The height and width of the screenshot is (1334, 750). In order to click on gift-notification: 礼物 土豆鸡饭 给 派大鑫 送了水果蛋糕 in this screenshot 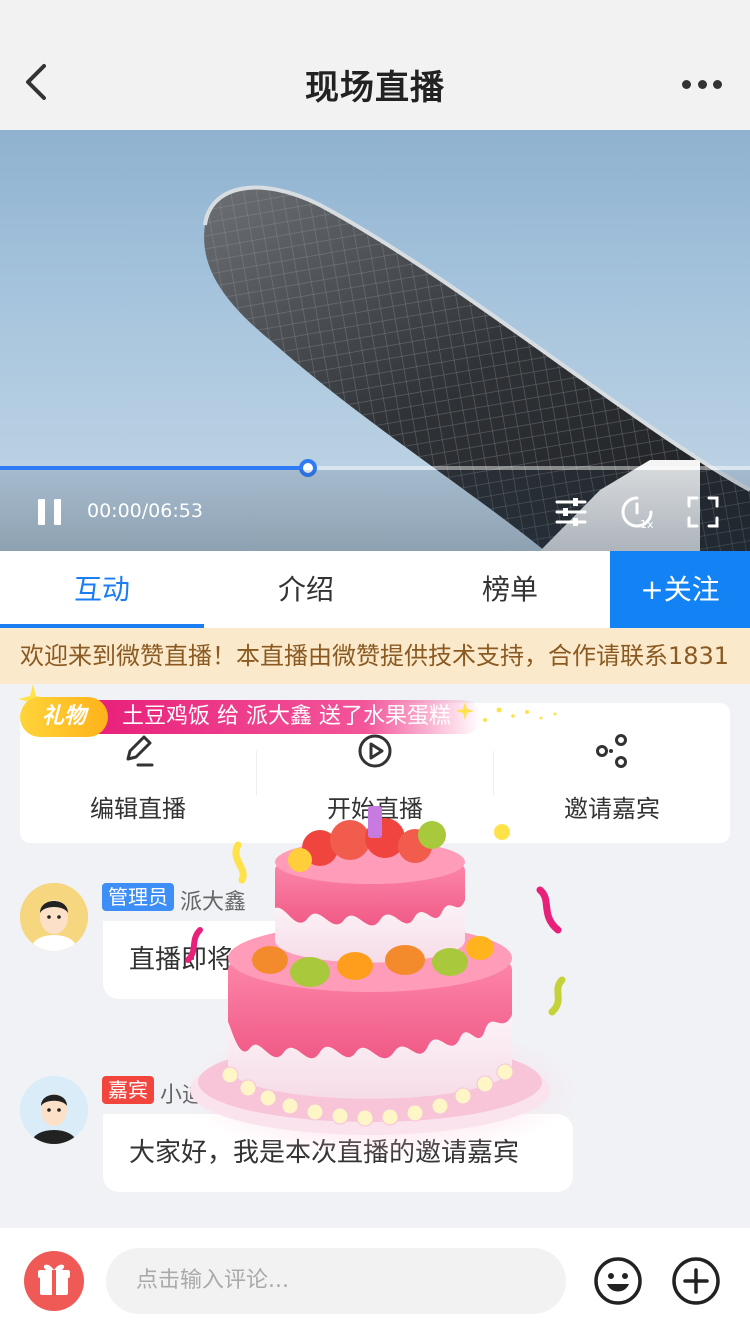, I will do `click(250, 717)`.